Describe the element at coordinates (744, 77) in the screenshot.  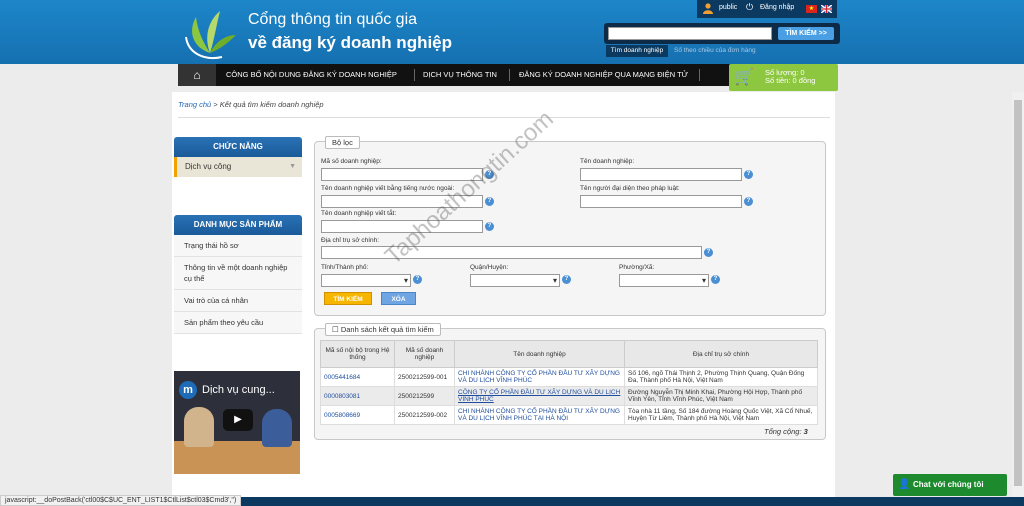
I see `cart-icon: 🛒` at that location.